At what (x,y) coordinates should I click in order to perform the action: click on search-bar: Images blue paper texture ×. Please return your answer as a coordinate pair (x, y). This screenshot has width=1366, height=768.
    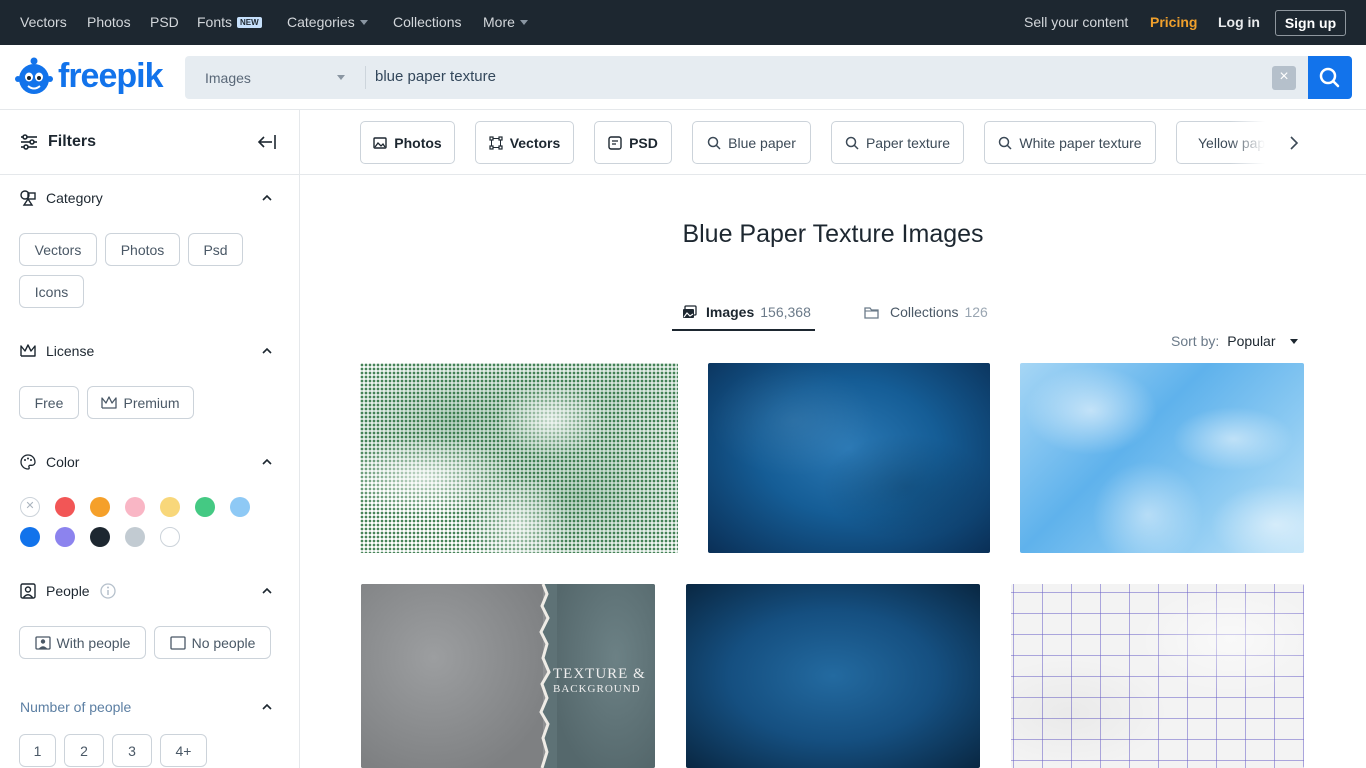
    Looking at the image, I should click on (746, 77).